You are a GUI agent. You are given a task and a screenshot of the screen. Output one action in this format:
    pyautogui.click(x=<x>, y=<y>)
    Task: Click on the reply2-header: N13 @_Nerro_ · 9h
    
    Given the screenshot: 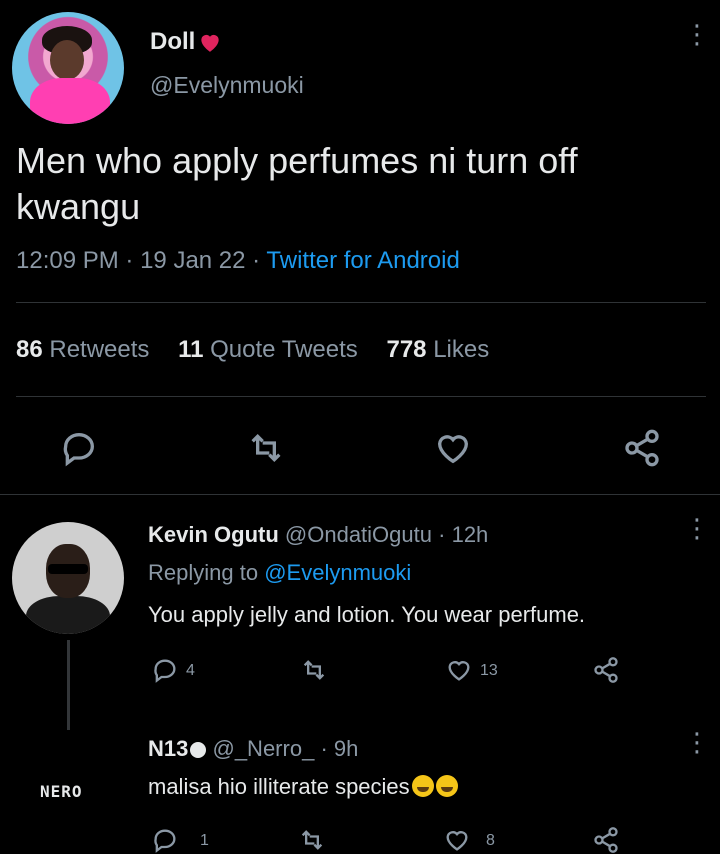 What is the action you would take?
    pyautogui.click(x=253, y=749)
    